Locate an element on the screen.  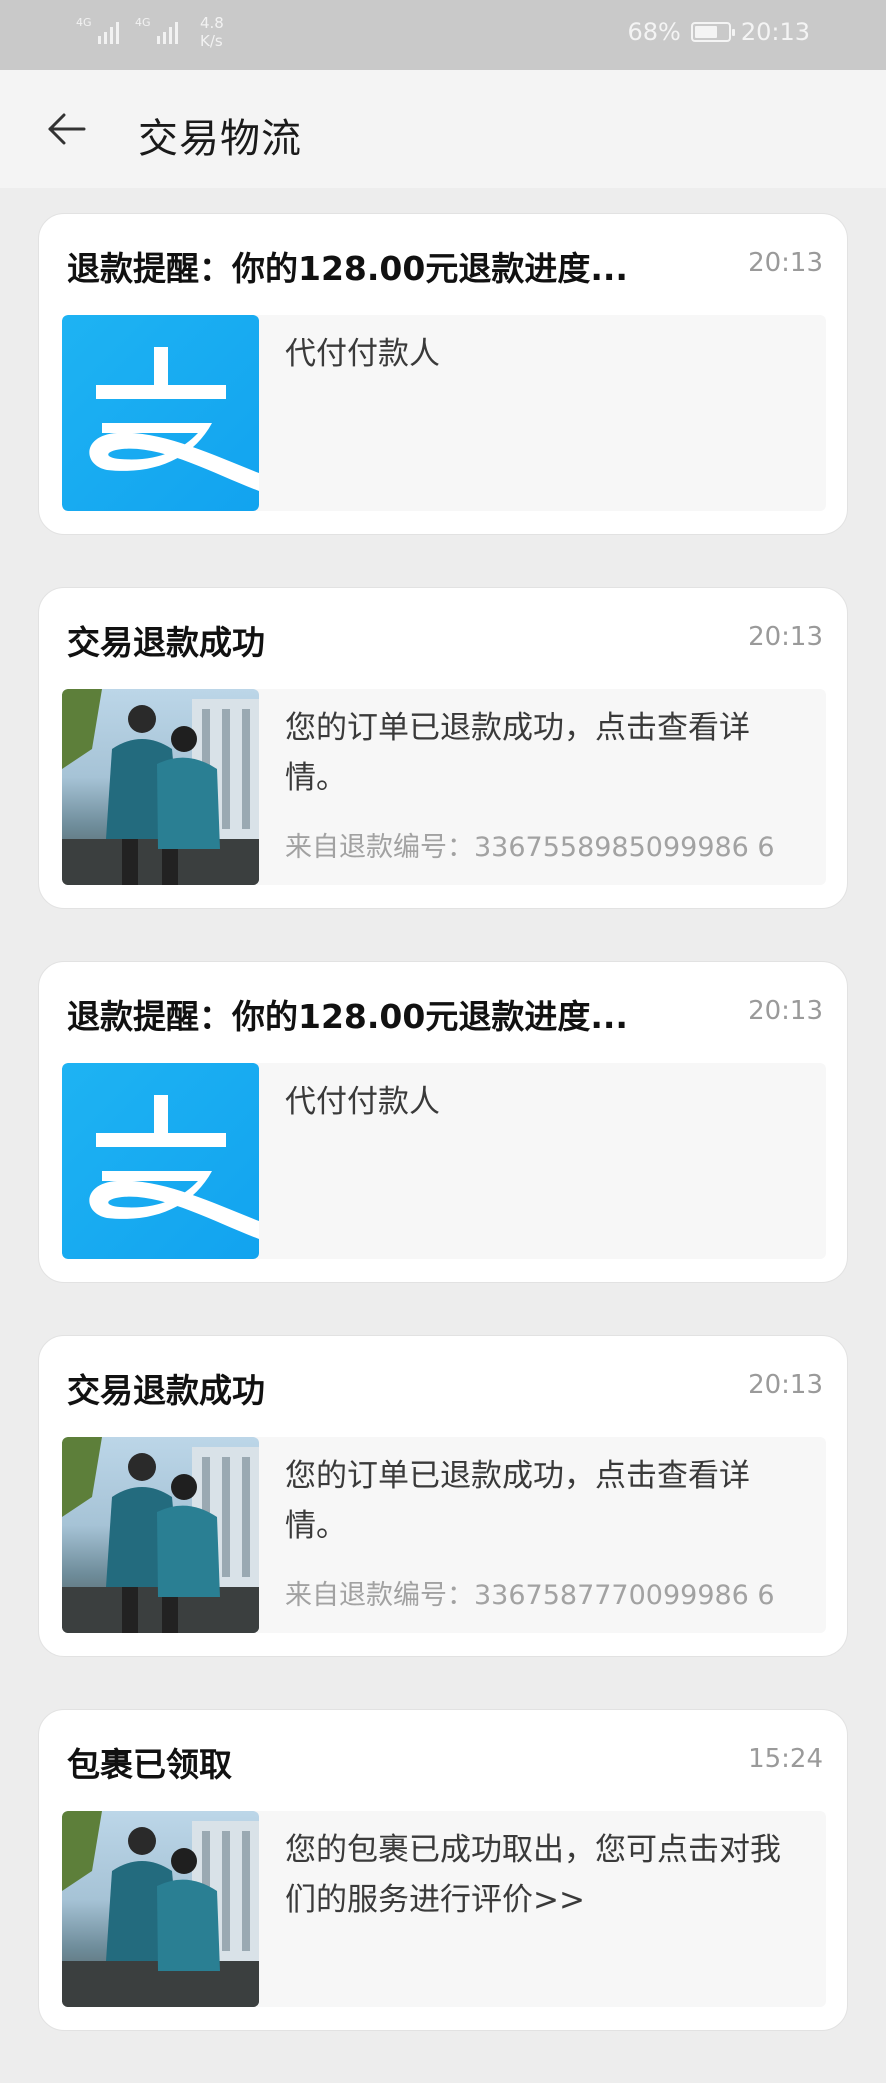
battery-icon is located at coordinates (712, 32).